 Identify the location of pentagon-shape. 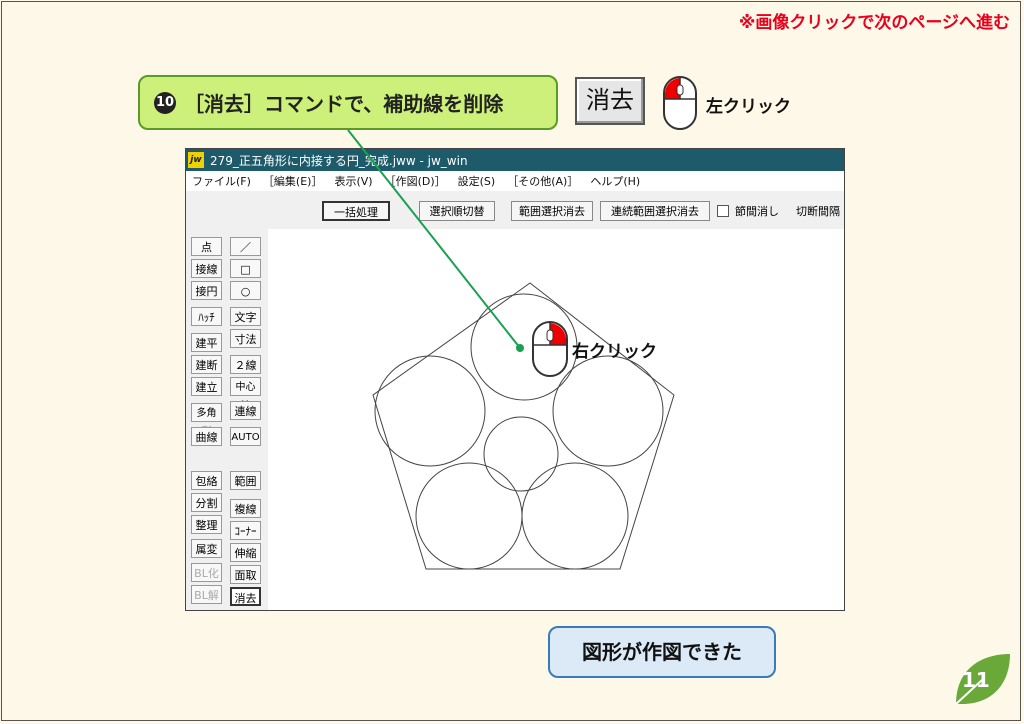
(523, 426).